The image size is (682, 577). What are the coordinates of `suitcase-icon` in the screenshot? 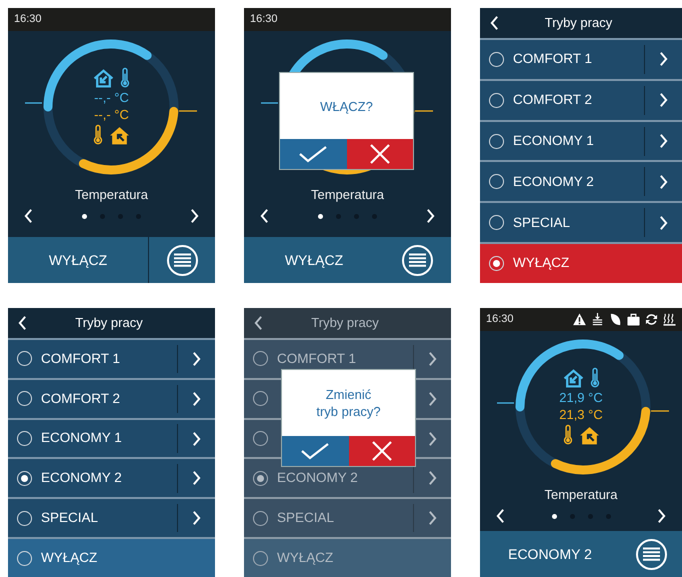 It's located at (633, 319).